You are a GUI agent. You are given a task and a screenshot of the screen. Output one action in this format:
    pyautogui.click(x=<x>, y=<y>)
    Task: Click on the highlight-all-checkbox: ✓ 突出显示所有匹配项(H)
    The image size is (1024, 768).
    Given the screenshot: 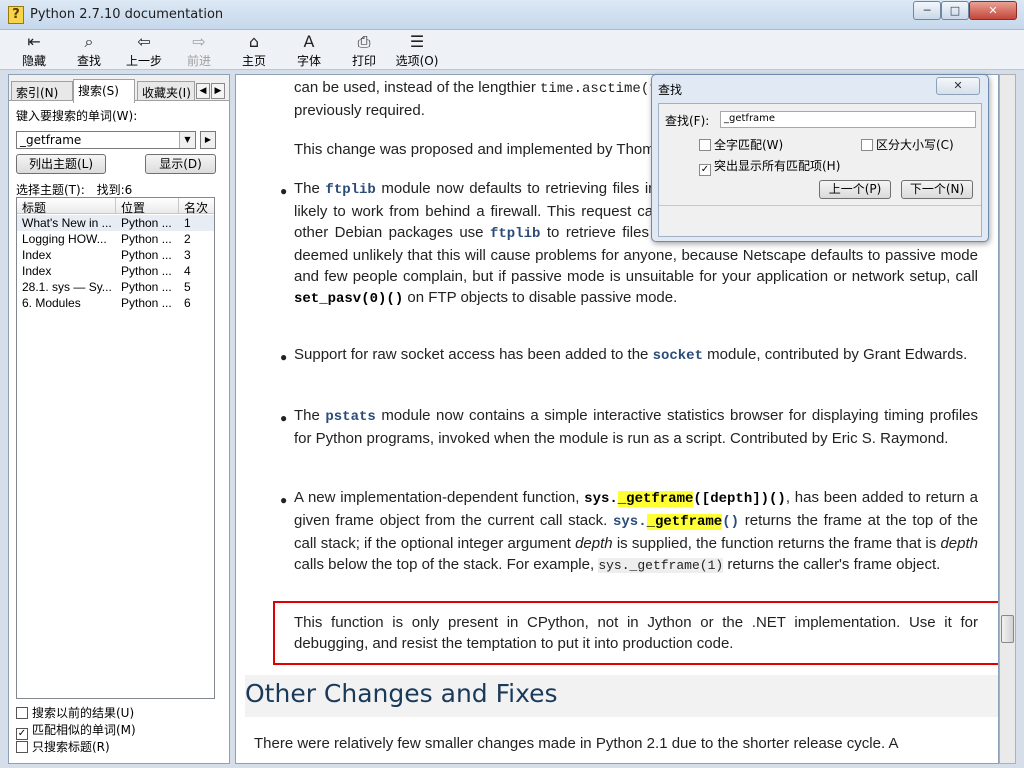 What is the action you would take?
    pyautogui.click(x=769, y=166)
    